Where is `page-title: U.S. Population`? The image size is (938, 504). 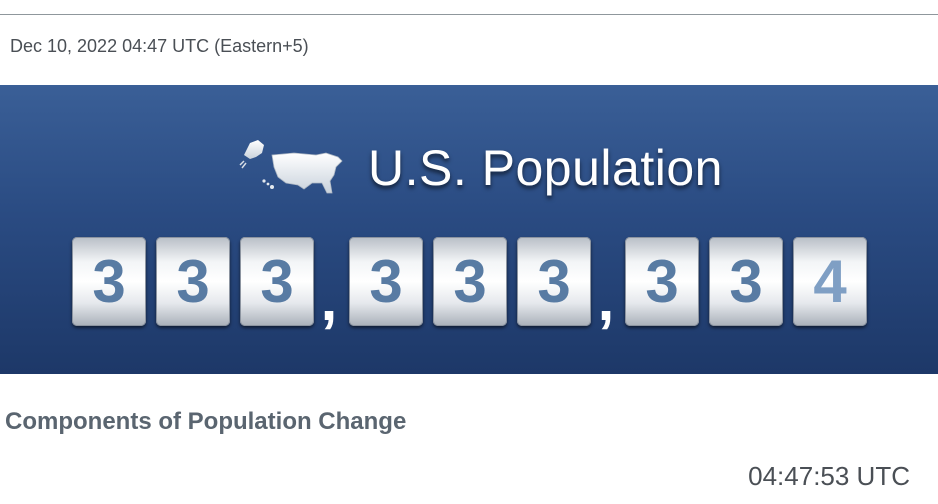 page-title: U.S. Population is located at coordinates (545, 168).